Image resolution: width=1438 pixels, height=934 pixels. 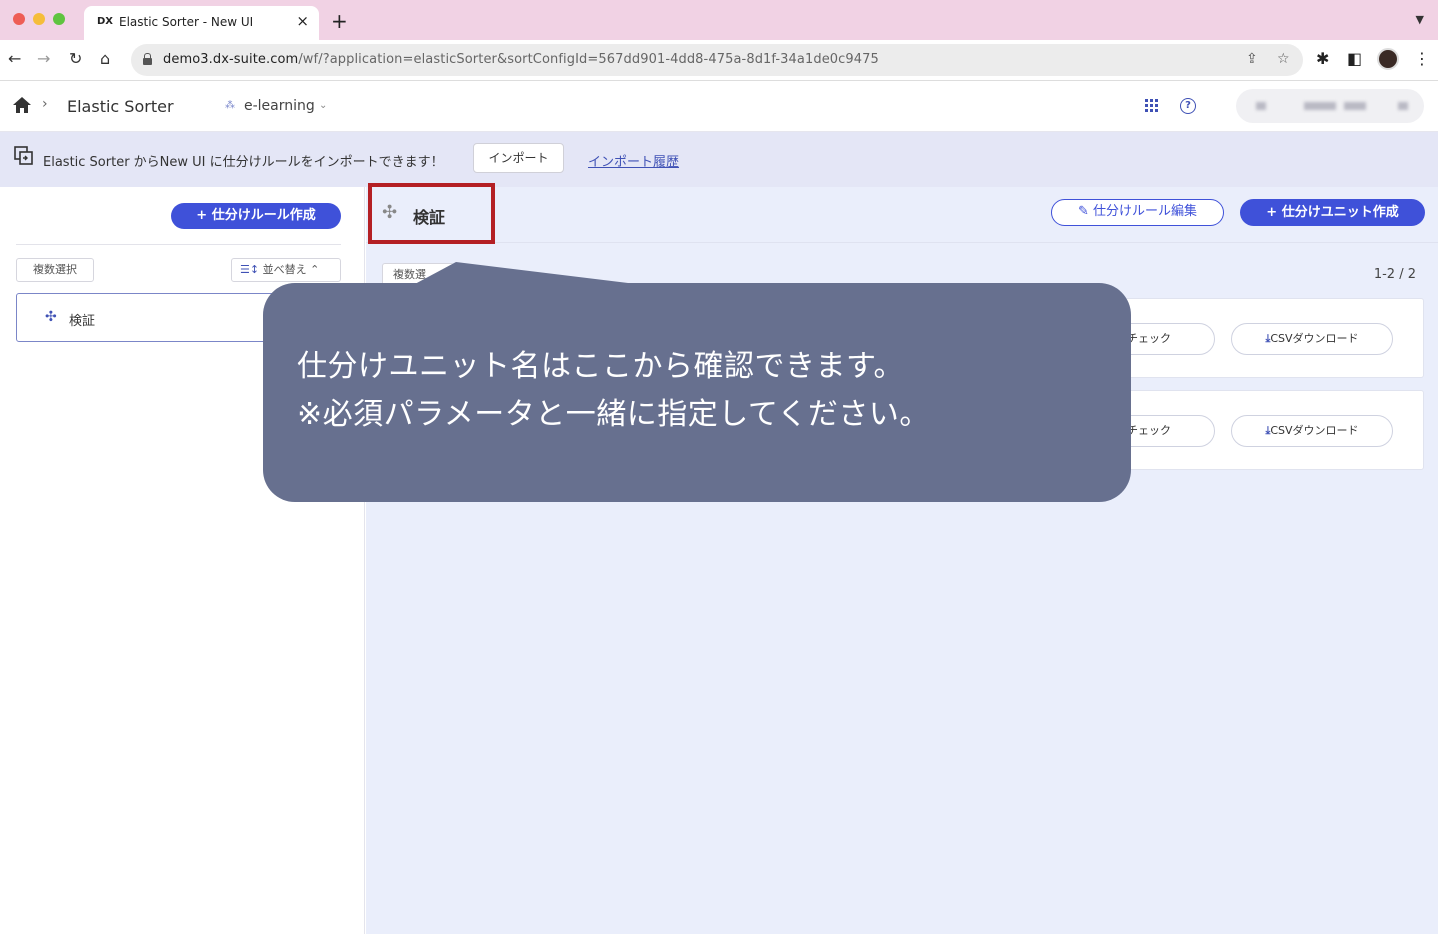 What do you see at coordinates (1261, 106) in the screenshot?
I see `blurred-user-info` at bounding box center [1261, 106].